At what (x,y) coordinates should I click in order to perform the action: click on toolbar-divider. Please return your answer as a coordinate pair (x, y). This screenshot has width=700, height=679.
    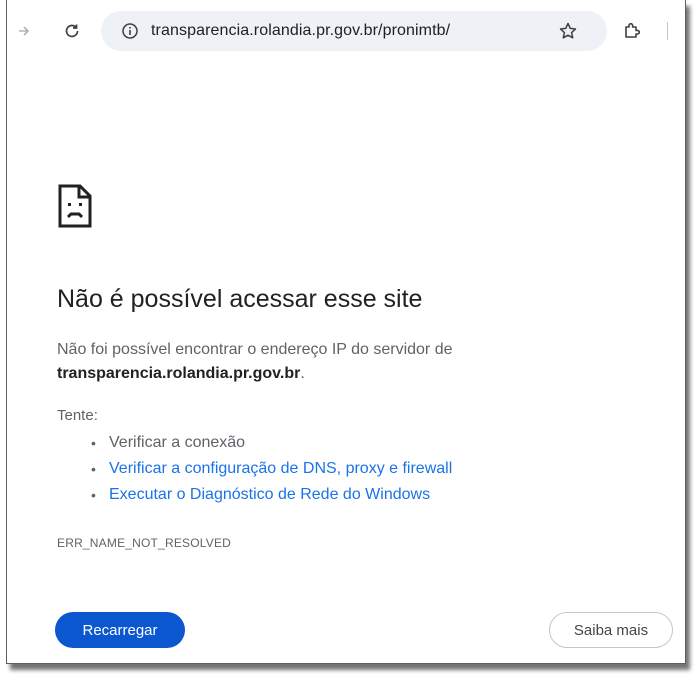
    Looking at the image, I should click on (667, 31).